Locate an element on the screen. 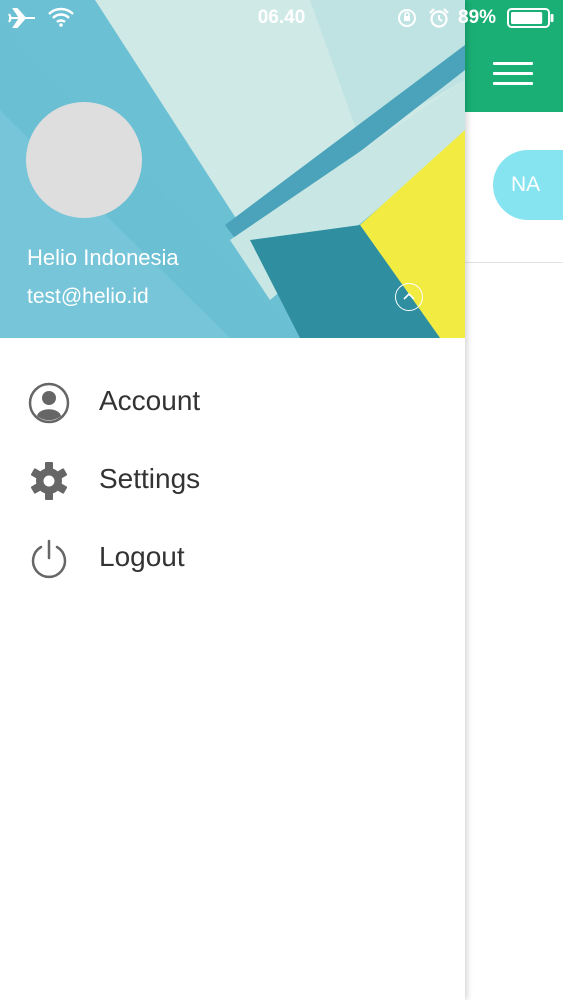  account-circle-icon is located at coordinates (49, 403).